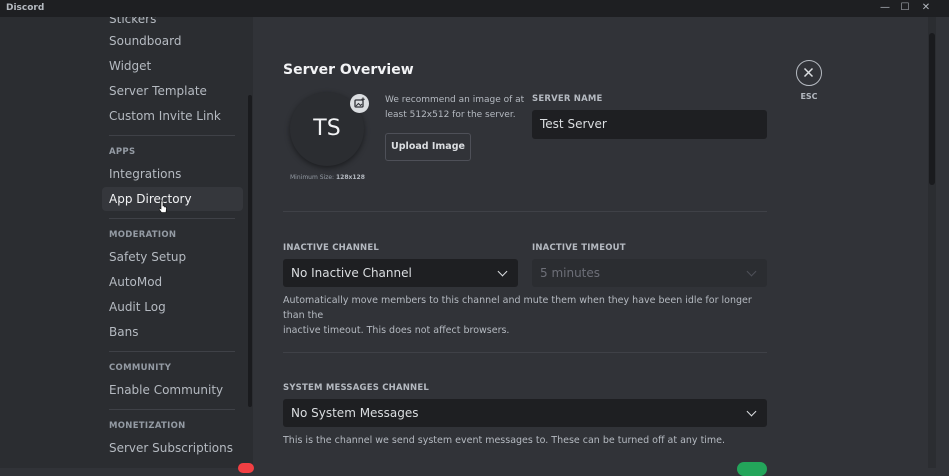 This screenshot has height=476, width=949. I want to click on recommendation-line-1: We recommend an image of at, so click(455, 100).